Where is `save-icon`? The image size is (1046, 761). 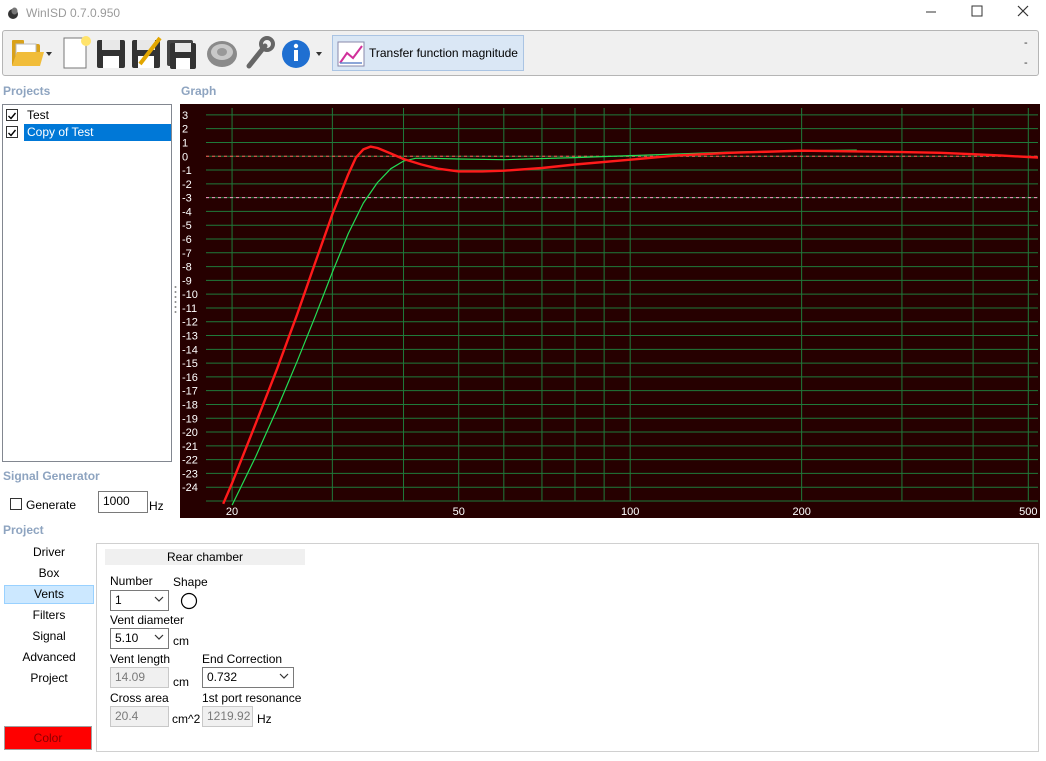
save-icon is located at coordinates (111, 54).